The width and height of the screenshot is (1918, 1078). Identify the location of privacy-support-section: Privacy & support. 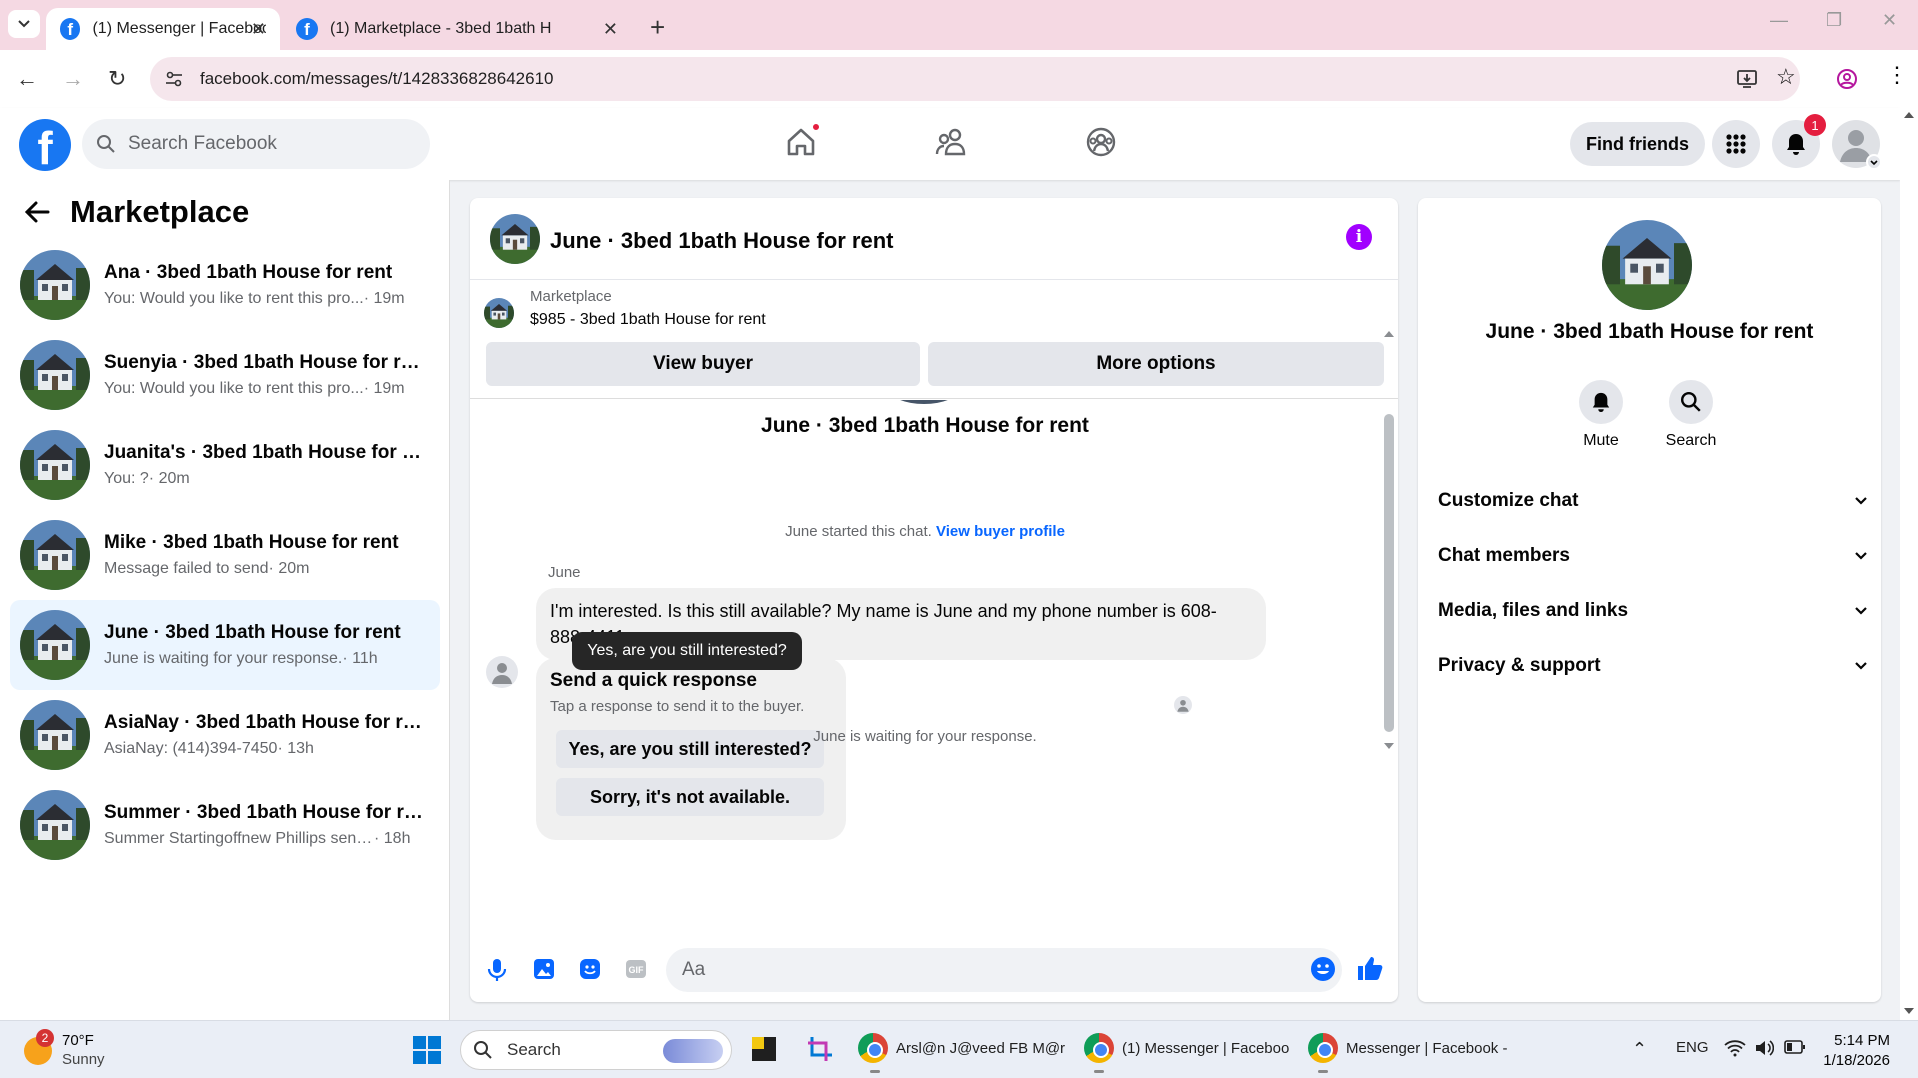
(1653, 666).